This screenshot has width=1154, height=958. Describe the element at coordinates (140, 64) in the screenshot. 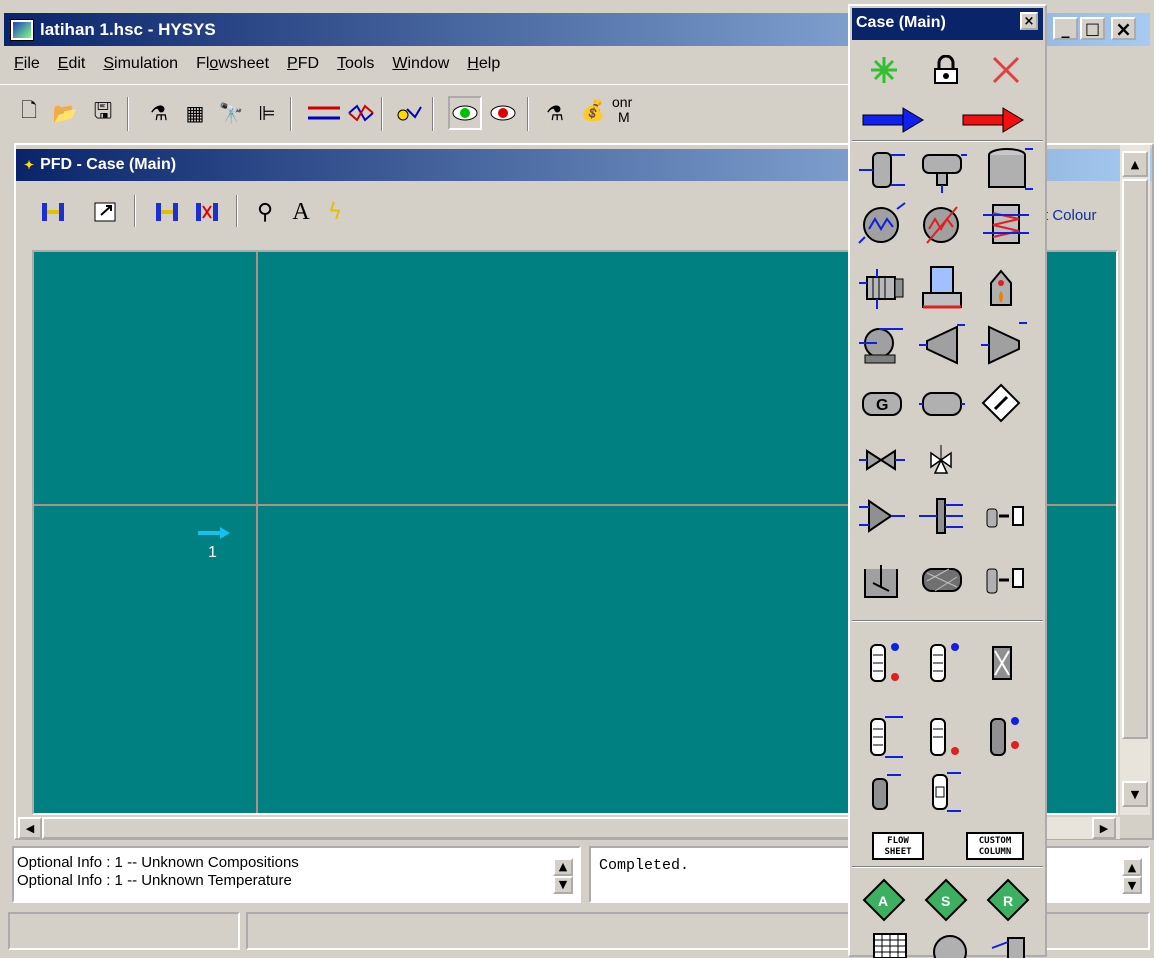

I see `menu-simulation: Simulation` at that location.